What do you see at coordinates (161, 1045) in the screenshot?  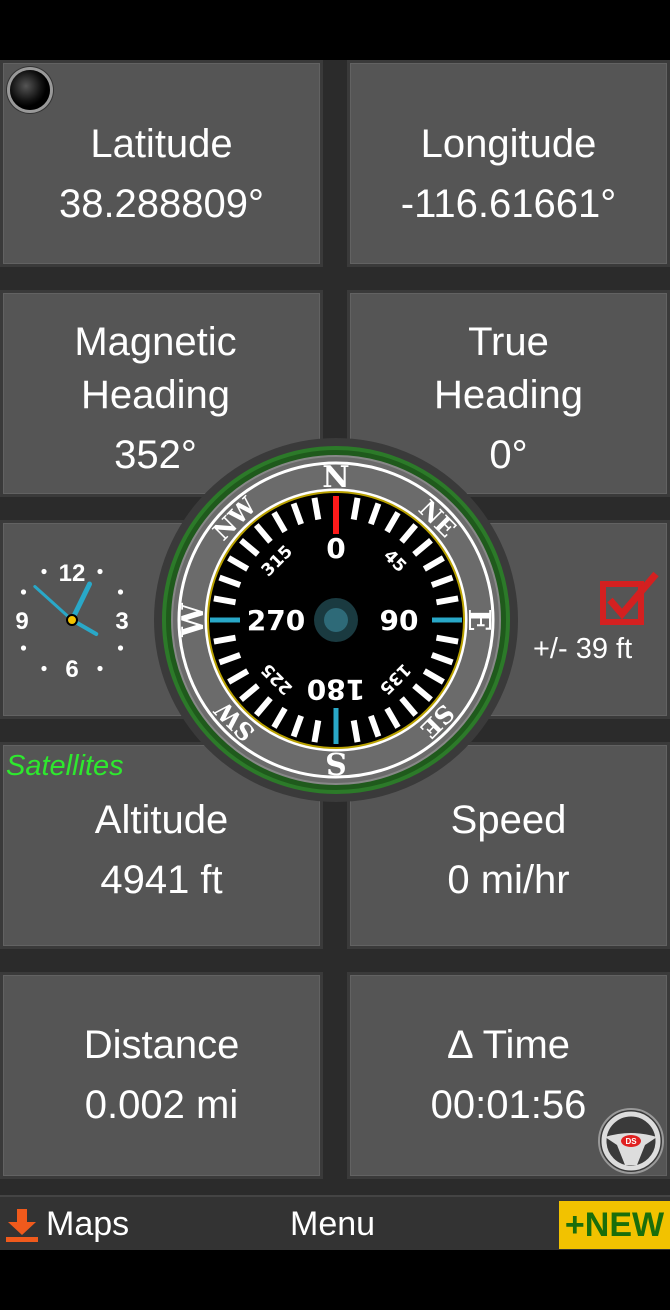 I see `distance-label: Distance` at bounding box center [161, 1045].